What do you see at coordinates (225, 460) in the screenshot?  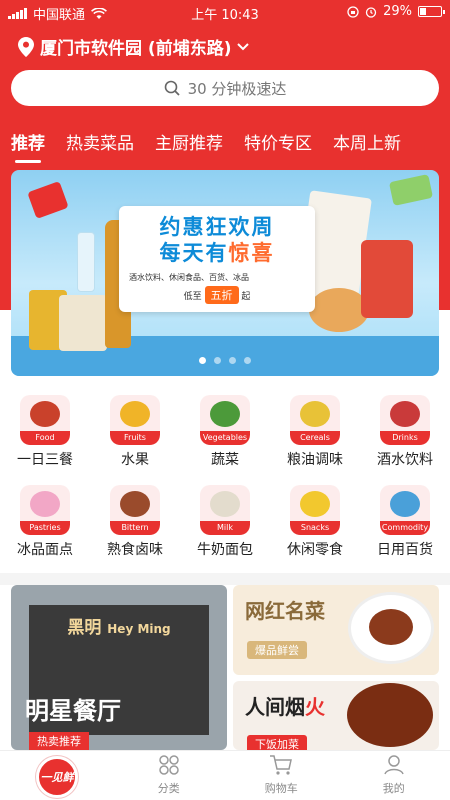 I see `category-label: 蔬菜` at bounding box center [225, 460].